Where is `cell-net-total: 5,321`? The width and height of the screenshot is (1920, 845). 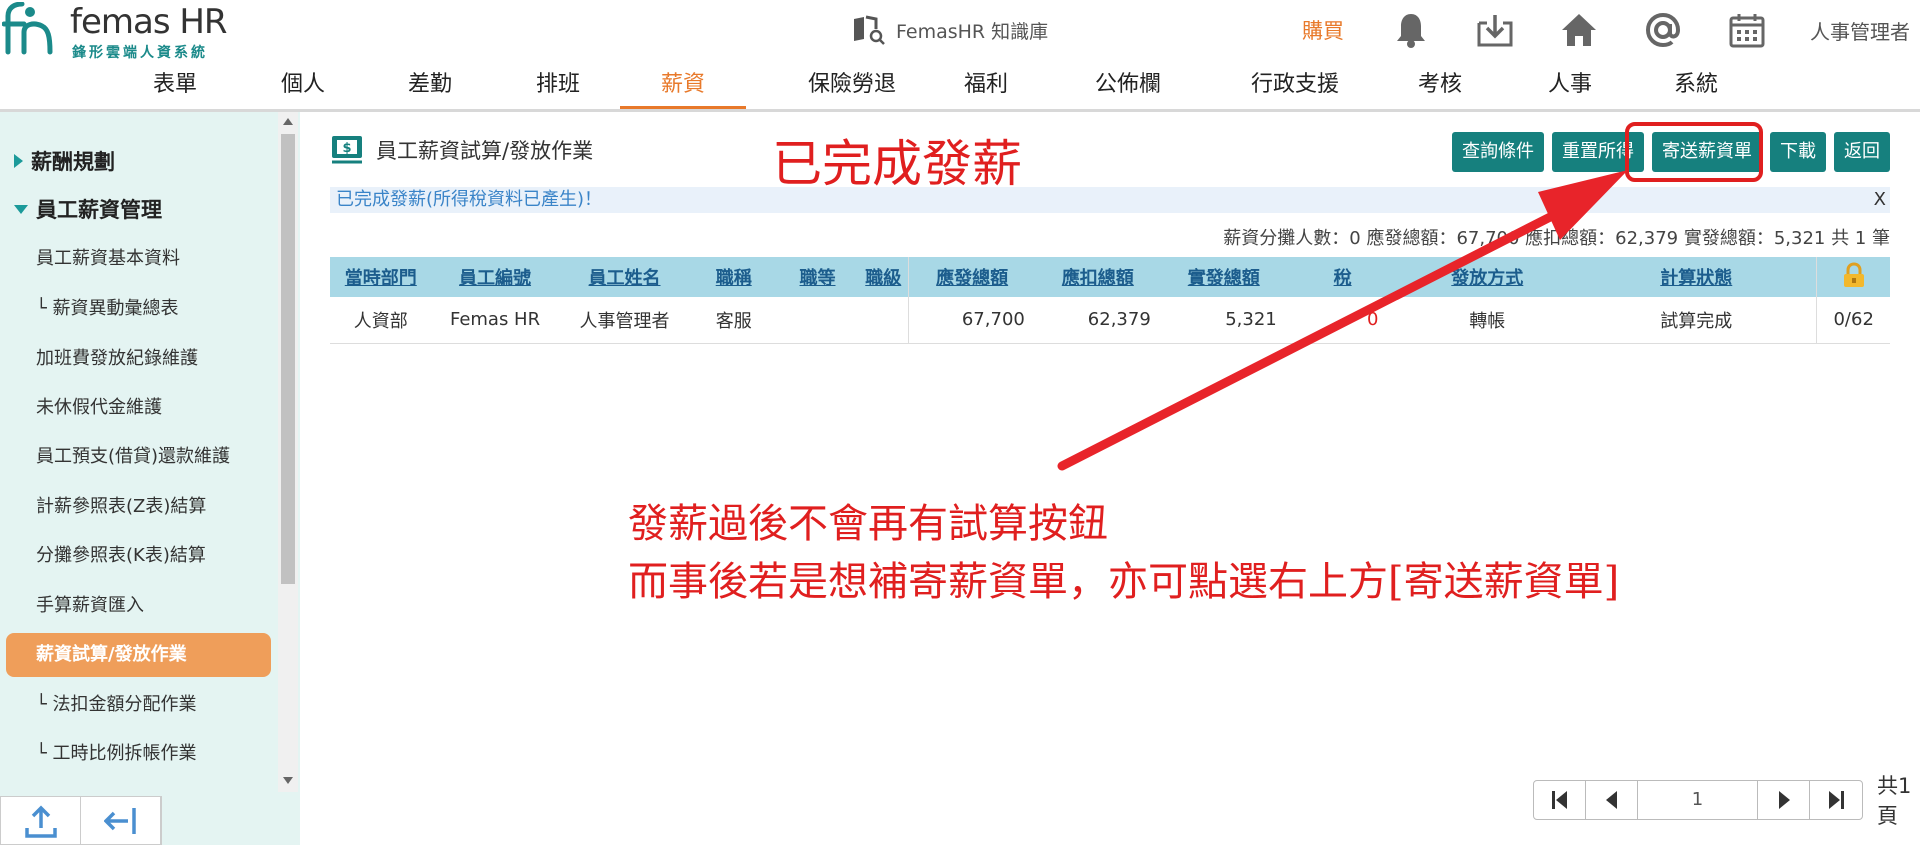 cell-net-total: 5,321 is located at coordinates (1223, 320).